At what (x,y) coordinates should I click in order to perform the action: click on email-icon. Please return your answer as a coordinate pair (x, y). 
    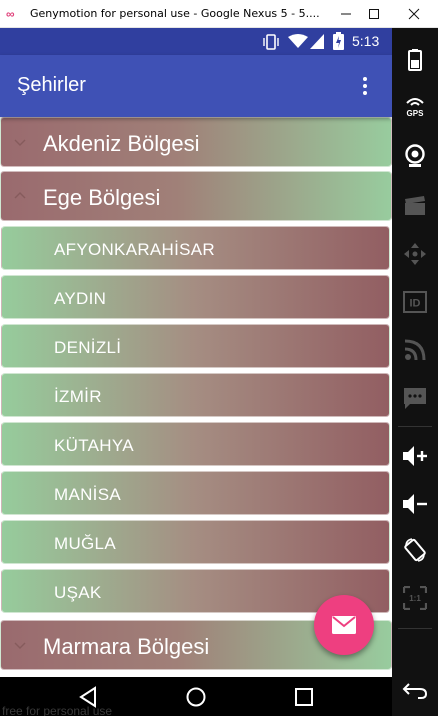
    Looking at the image, I should click on (344, 625).